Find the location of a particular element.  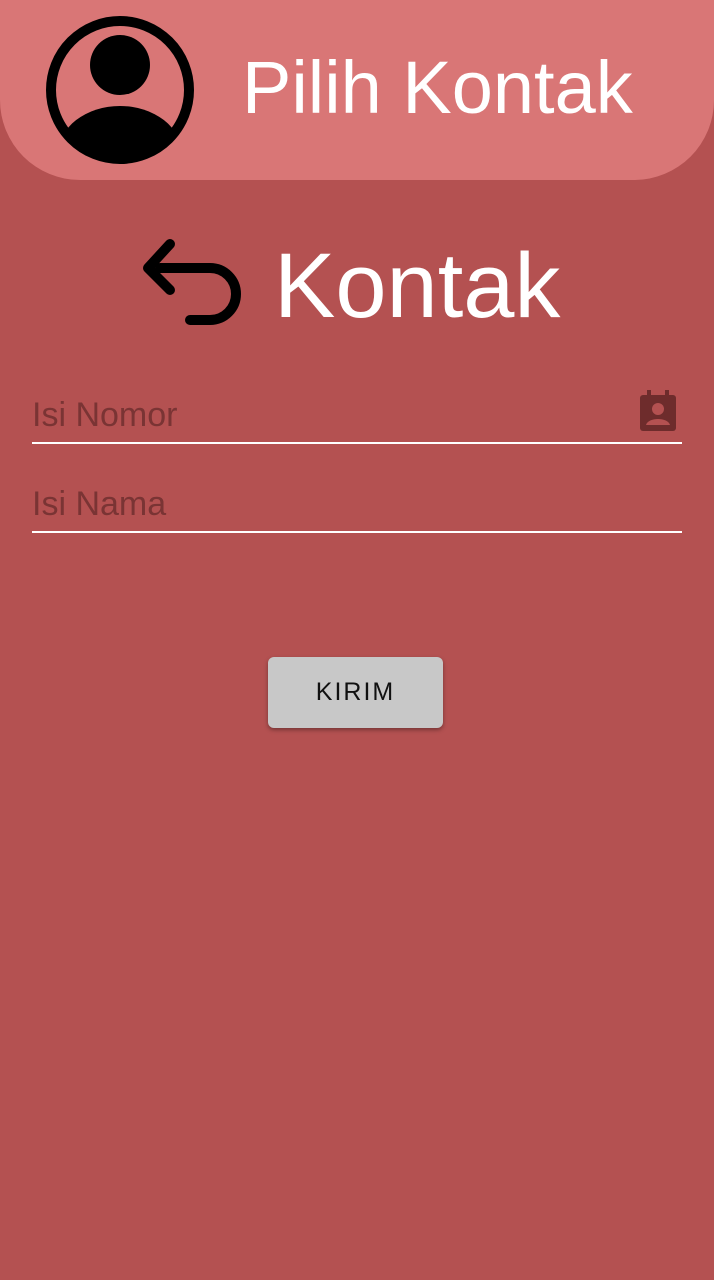

account-circle-icon is located at coordinates (120, 90).